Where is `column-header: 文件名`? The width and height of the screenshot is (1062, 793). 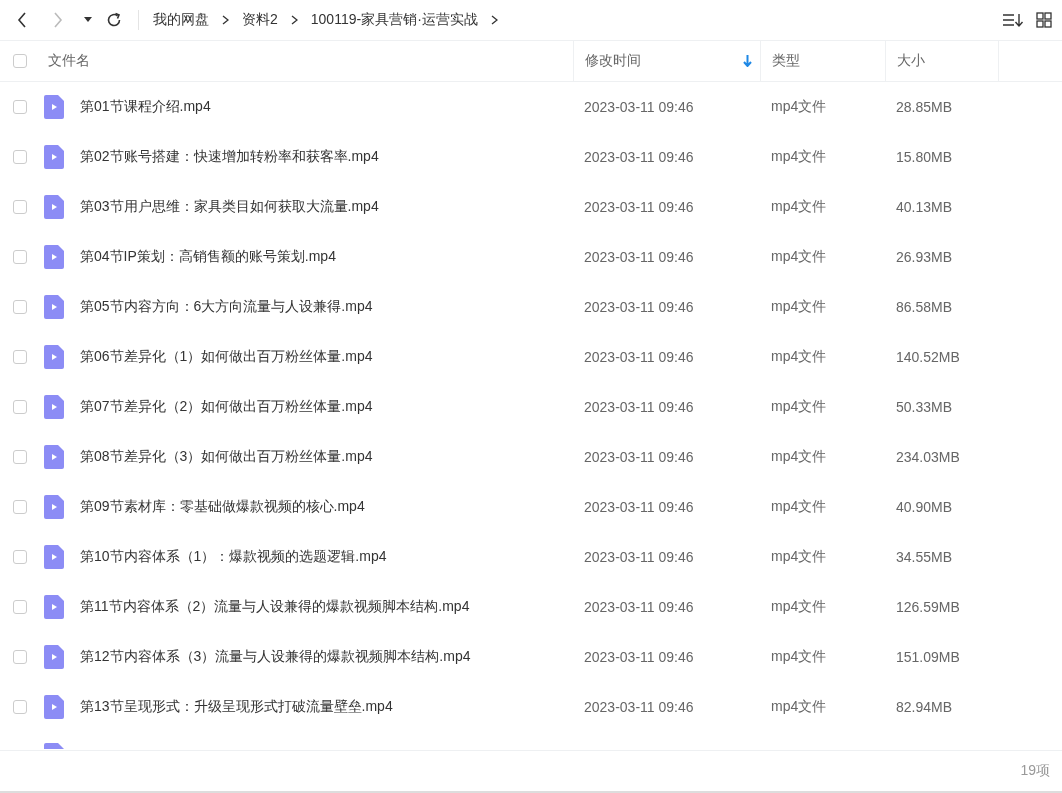 column-header: 文件名 is located at coordinates (306, 61).